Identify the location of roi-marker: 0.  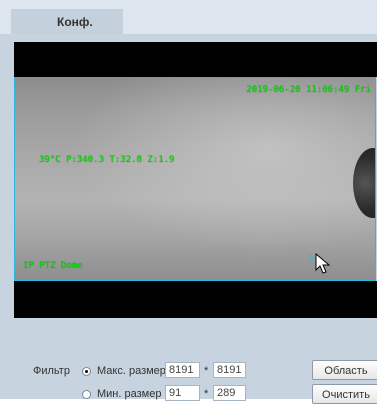
(310, 259).